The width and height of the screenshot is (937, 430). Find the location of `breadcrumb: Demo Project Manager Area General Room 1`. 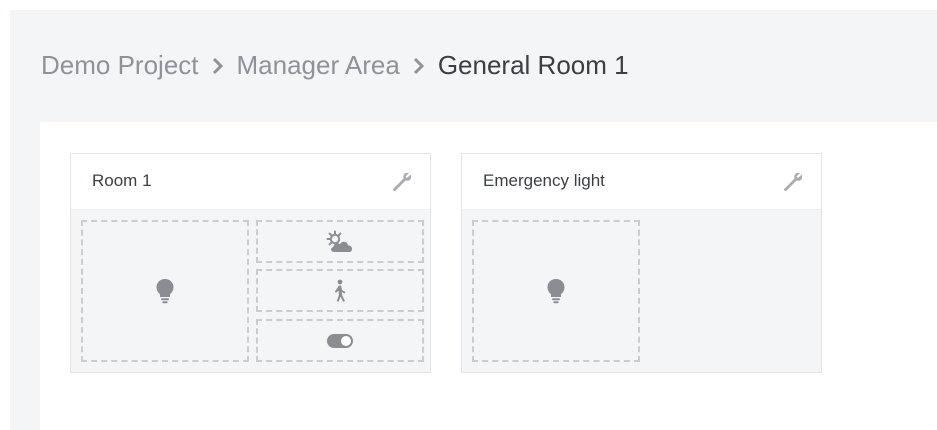

breadcrumb: Demo Project Manager Area General Room 1 is located at coordinates (335, 65).